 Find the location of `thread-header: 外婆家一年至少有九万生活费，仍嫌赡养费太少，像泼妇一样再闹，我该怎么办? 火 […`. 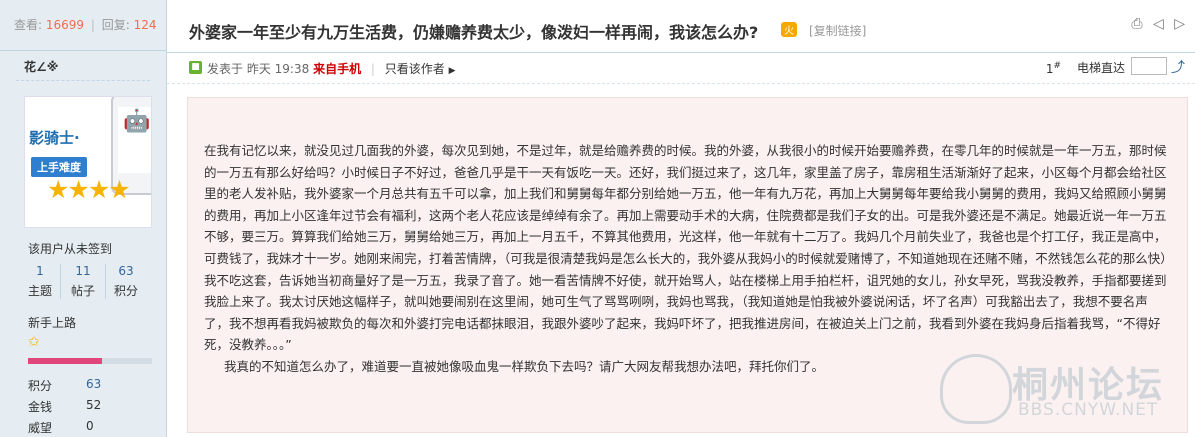

thread-header: 外婆家一年至少有九万生活费，仍嫌赡养费太少，像泼妇一样再闹，我该怎么办? 火 [… is located at coordinates (681, 26).